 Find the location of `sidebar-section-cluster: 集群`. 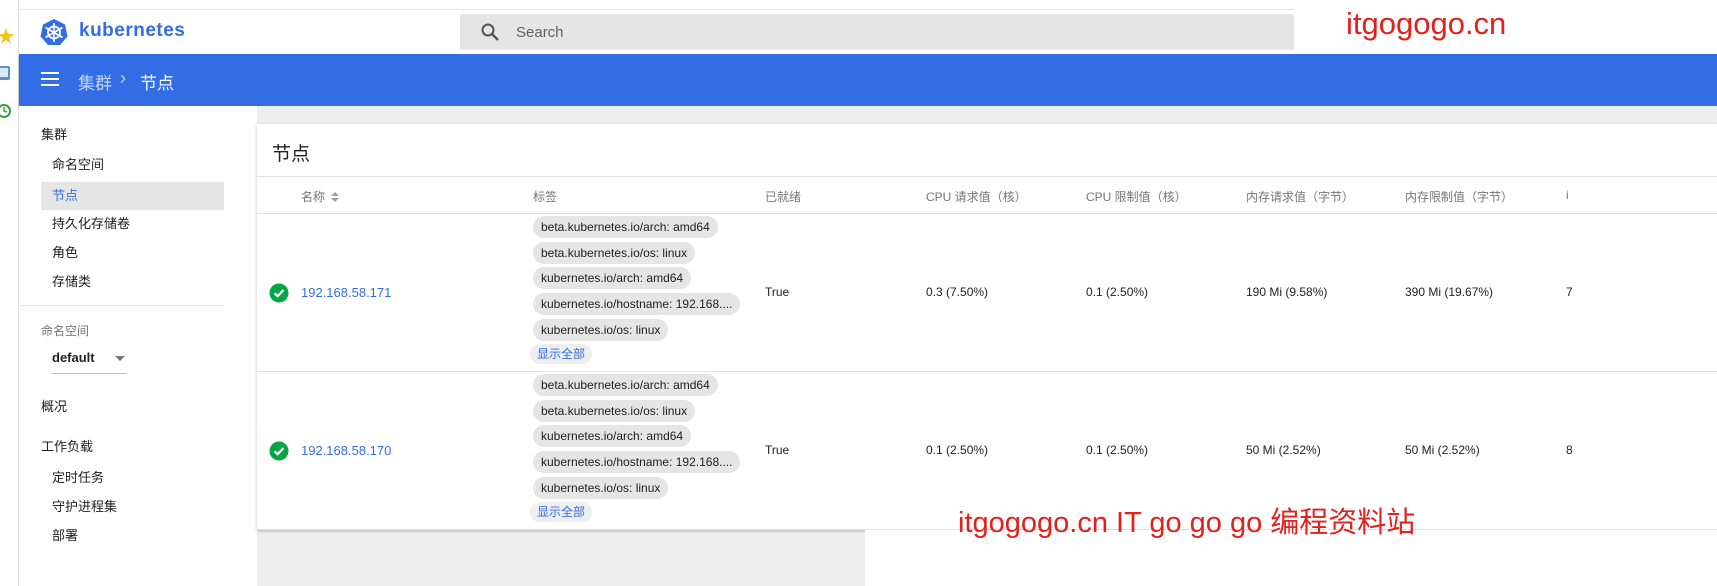

sidebar-section-cluster: 集群 is located at coordinates (54, 133).